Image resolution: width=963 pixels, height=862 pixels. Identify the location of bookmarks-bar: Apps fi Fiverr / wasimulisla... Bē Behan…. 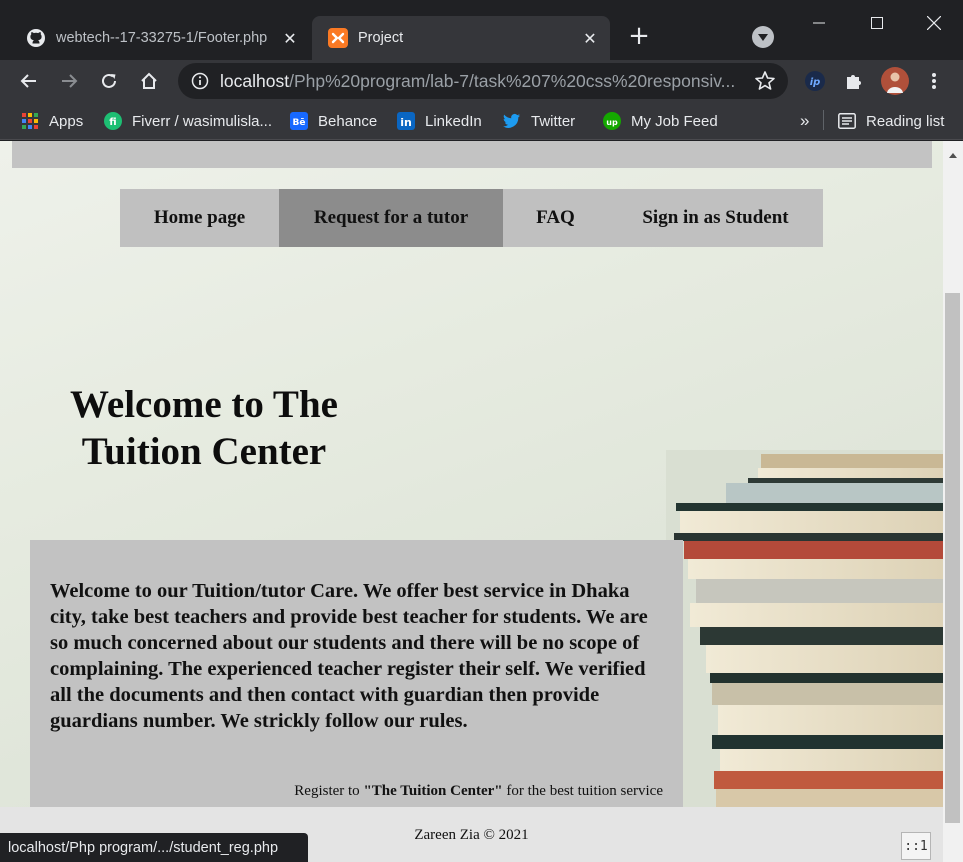
(481, 121).